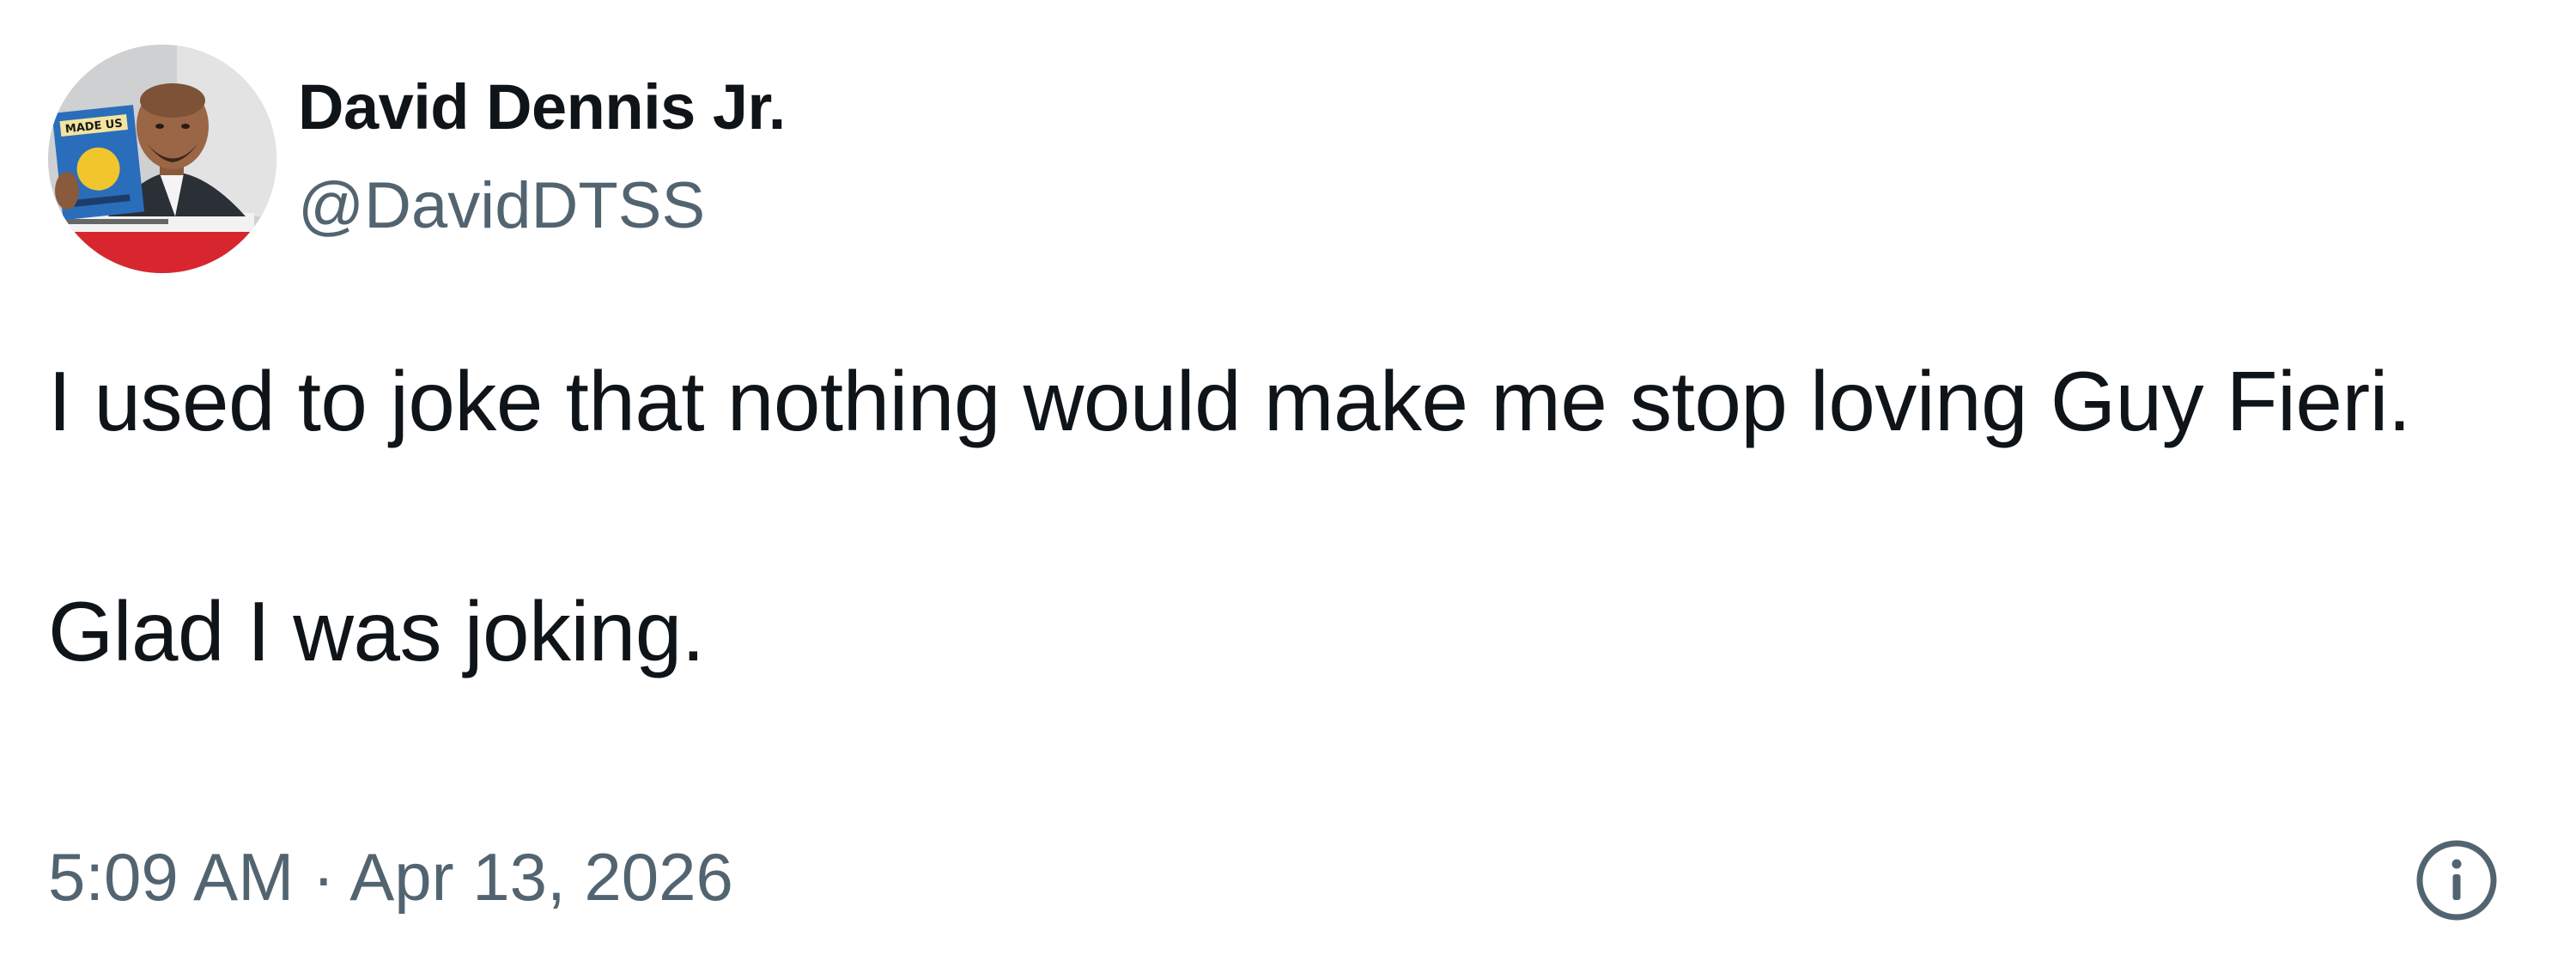  Describe the element at coordinates (542, 108) in the screenshot. I see `author-display-name: David Dennis Jr.` at that location.